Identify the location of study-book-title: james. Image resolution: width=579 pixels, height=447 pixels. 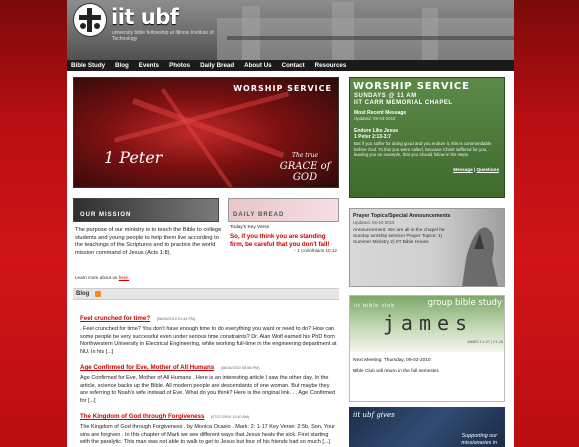
(428, 323).